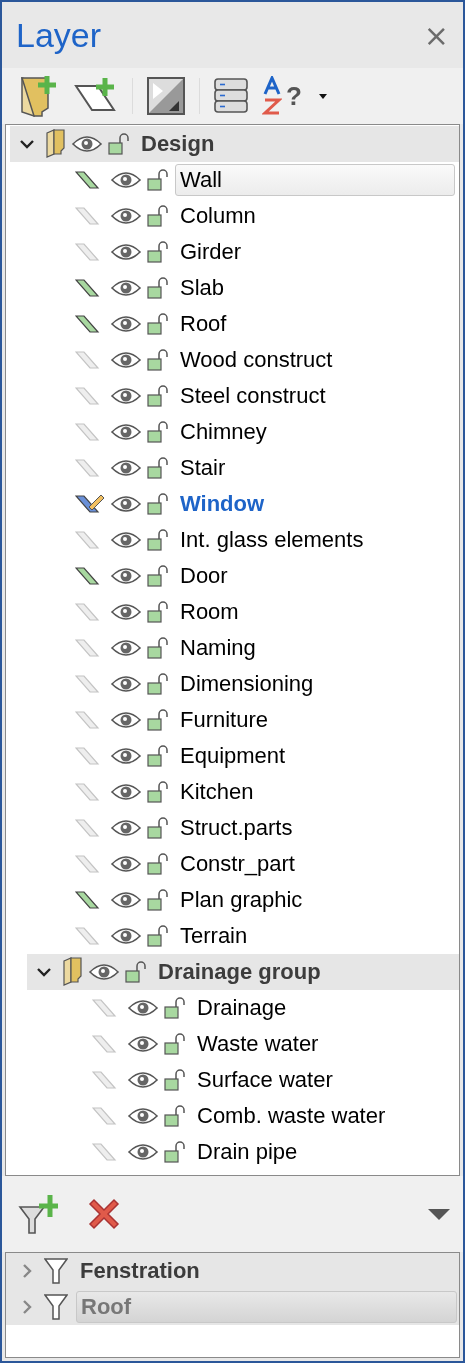 The image size is (465, 1363). I want to click on layer-name: Int. glass elements, so click(272, 540).